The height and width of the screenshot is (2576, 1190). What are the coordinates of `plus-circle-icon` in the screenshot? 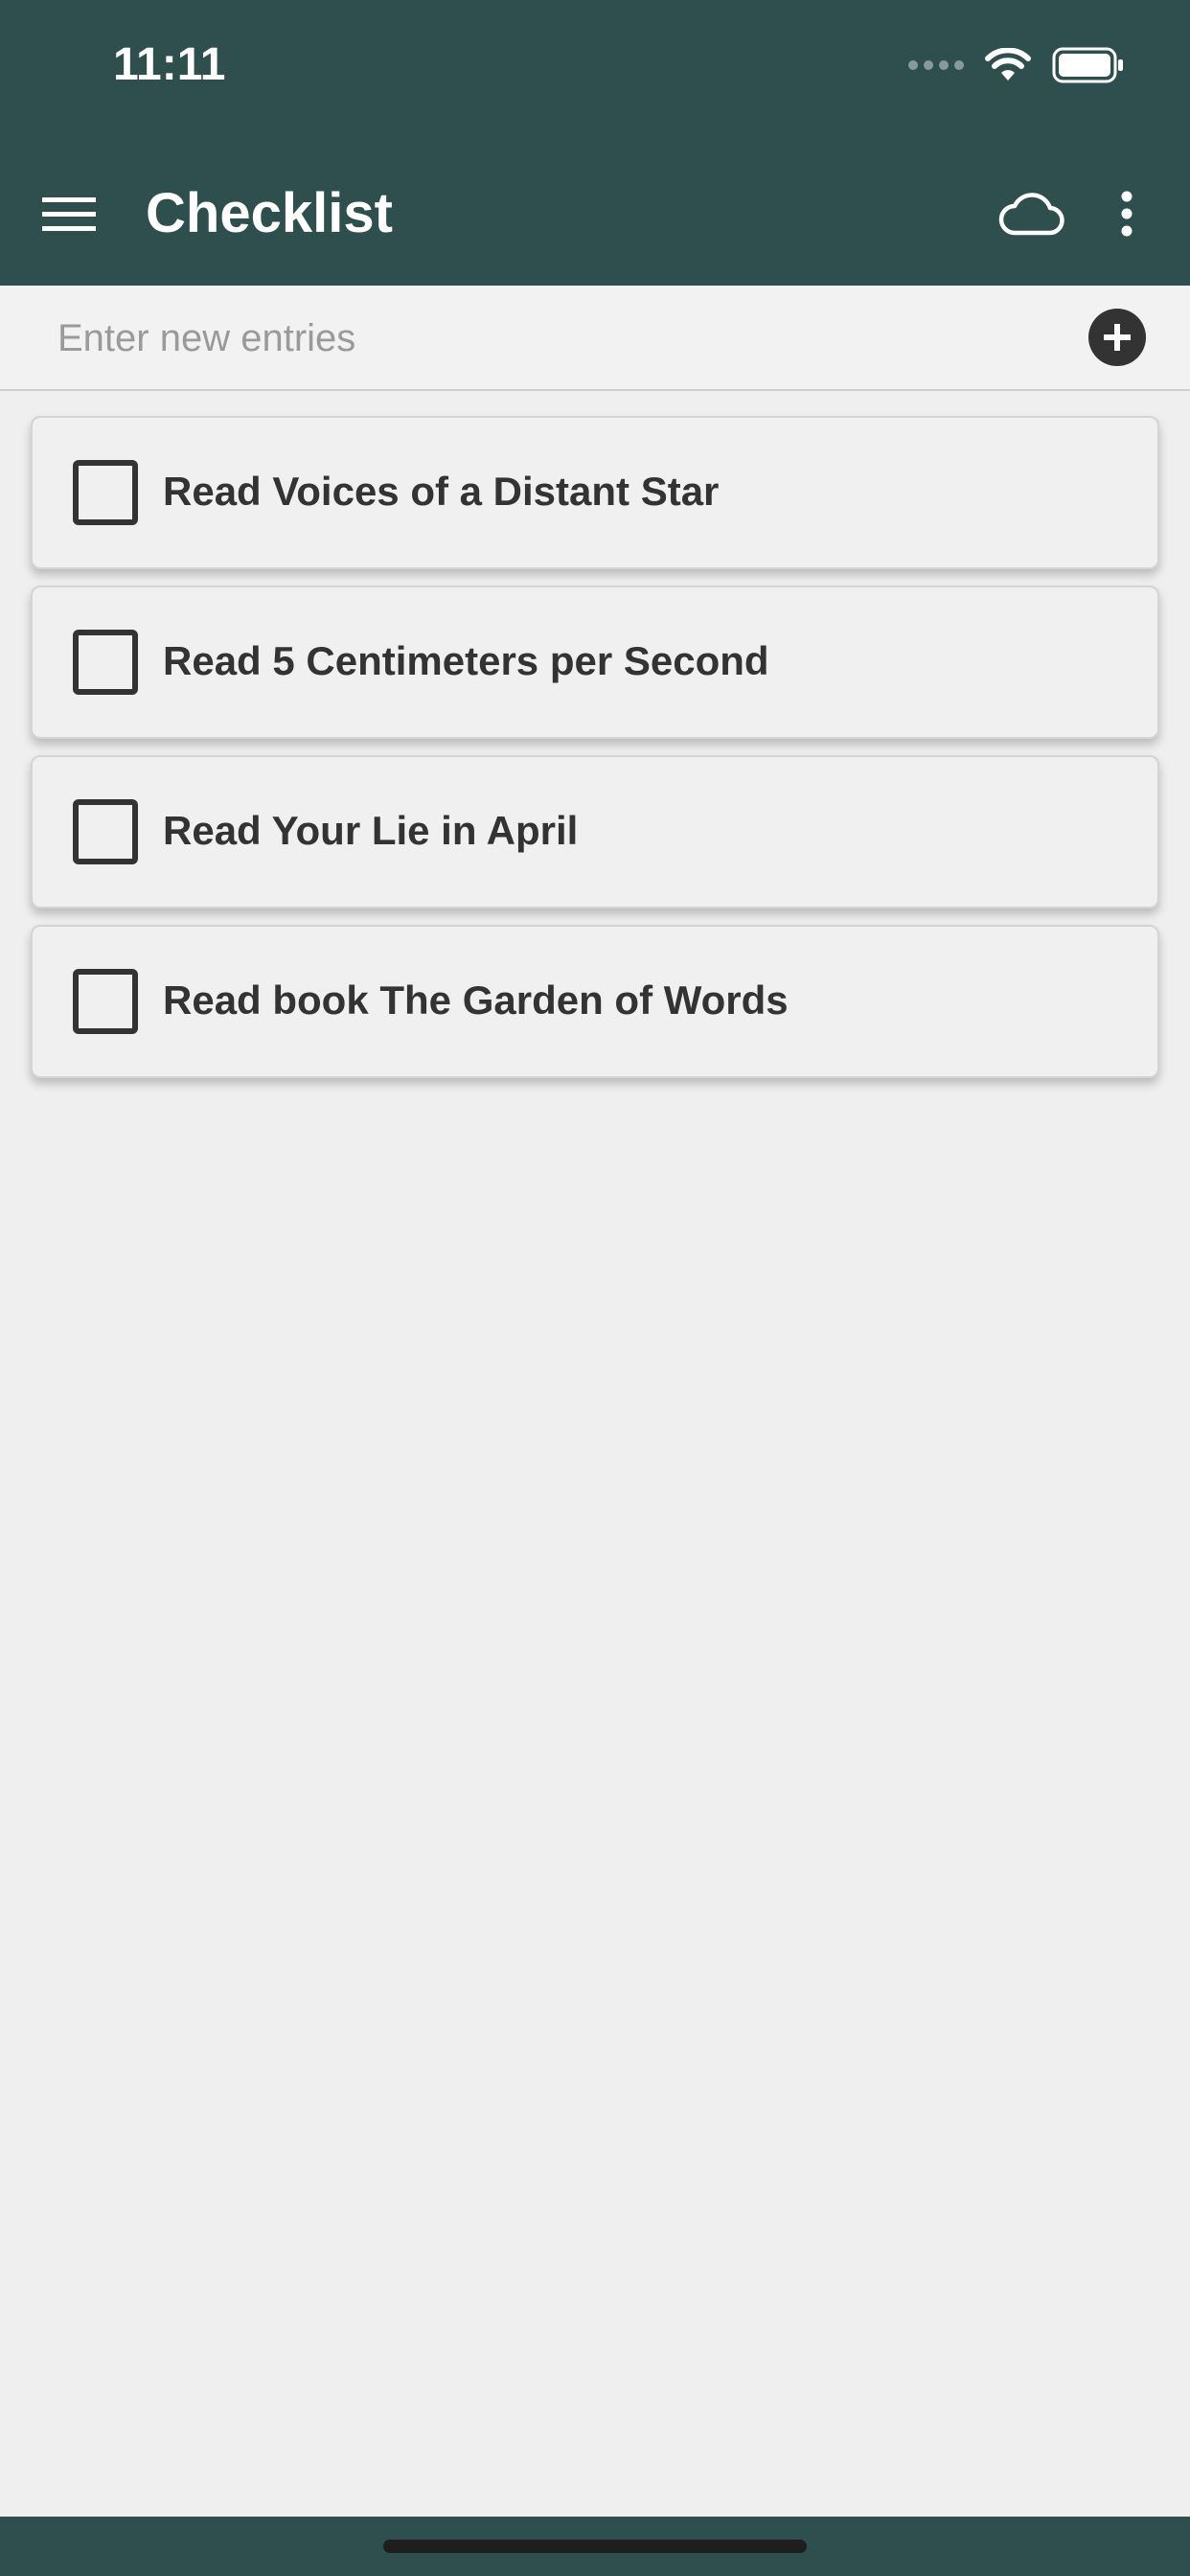 It's located at (1118, 337).